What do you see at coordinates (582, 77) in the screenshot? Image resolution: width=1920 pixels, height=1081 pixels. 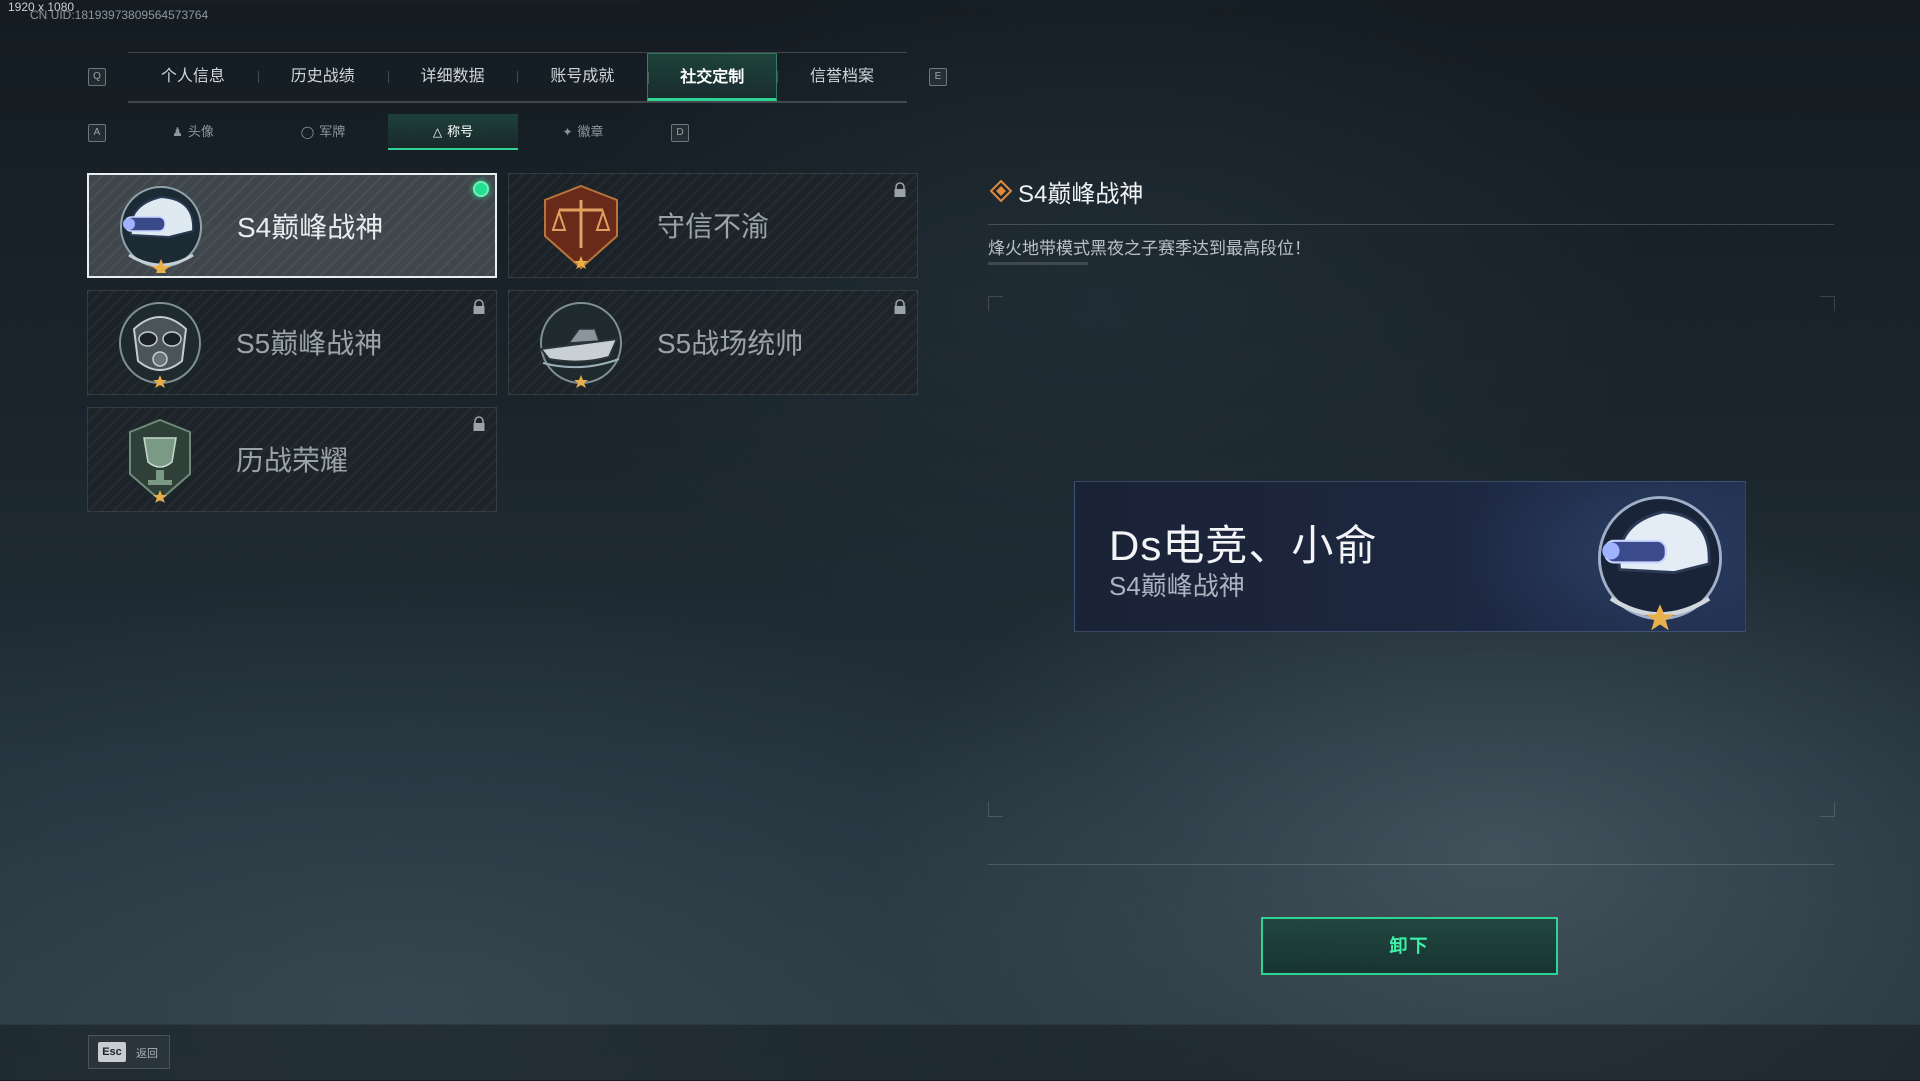 I see `tab-achievements: 账号成就` at bounding box center [582, 77].